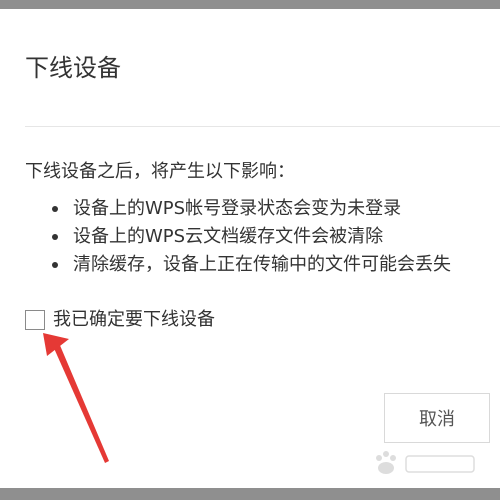 The height and width of the screenshot is (500, 500). Describe the element at coordinates (73, 68) in the screenshot. I see `dialog-title: 下线设备` at that location.